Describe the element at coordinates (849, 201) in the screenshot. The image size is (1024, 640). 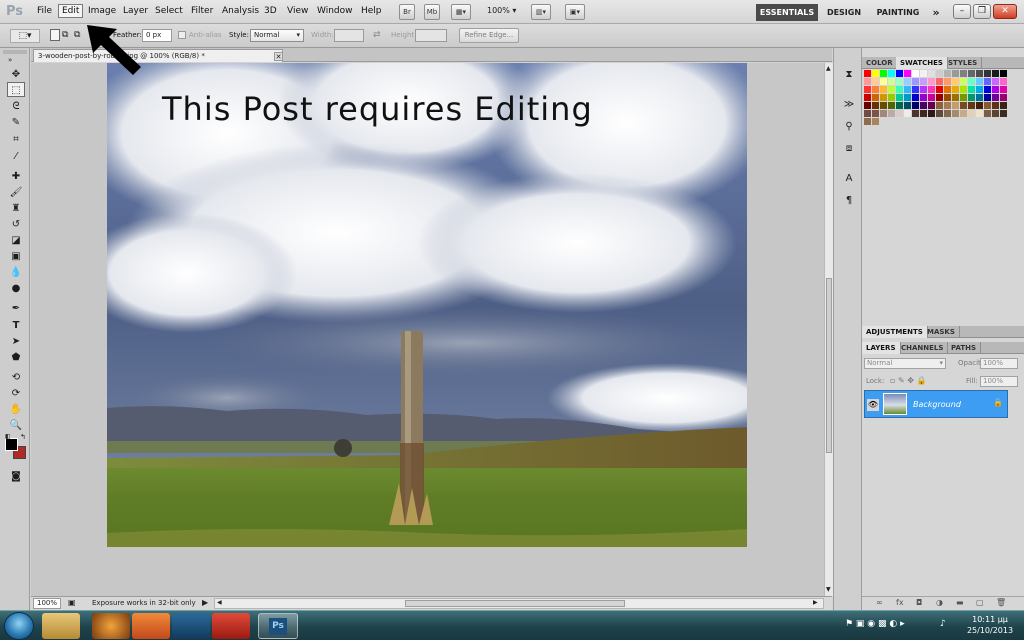
I see `paragraph-panel-icon: ¶` at that location.